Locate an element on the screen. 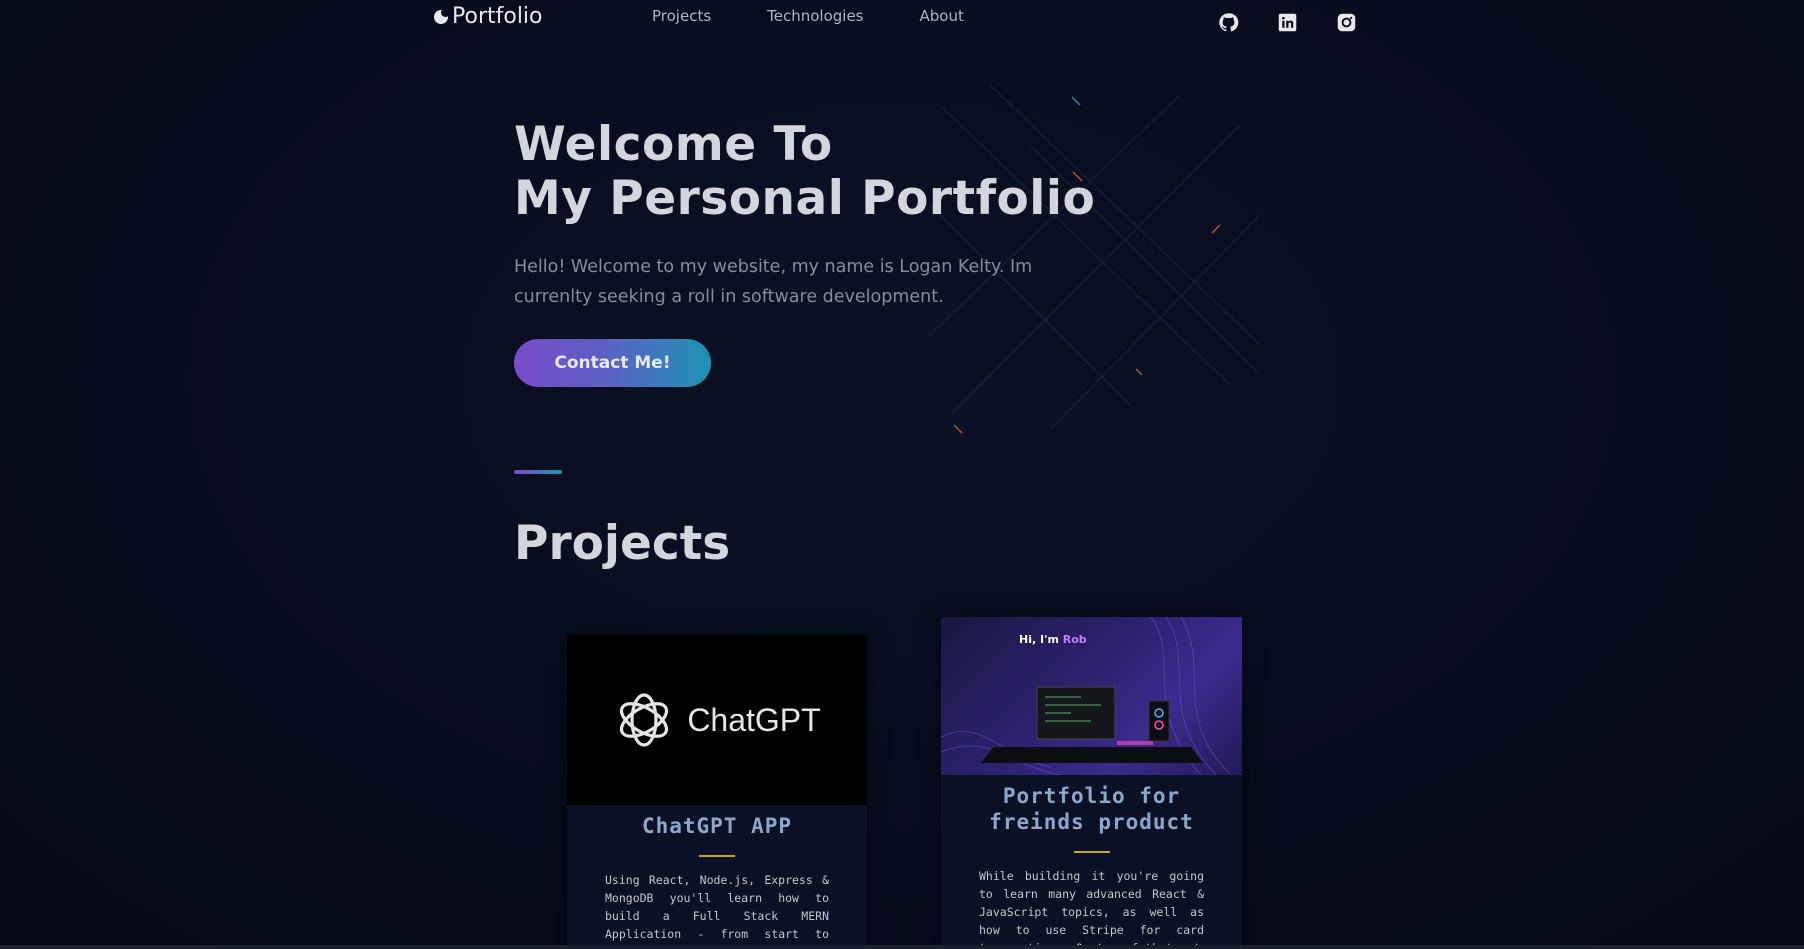 This screenshot has height=949, width=1804. nav-link-technologies: Technologies is located at coordinates (815, 16).